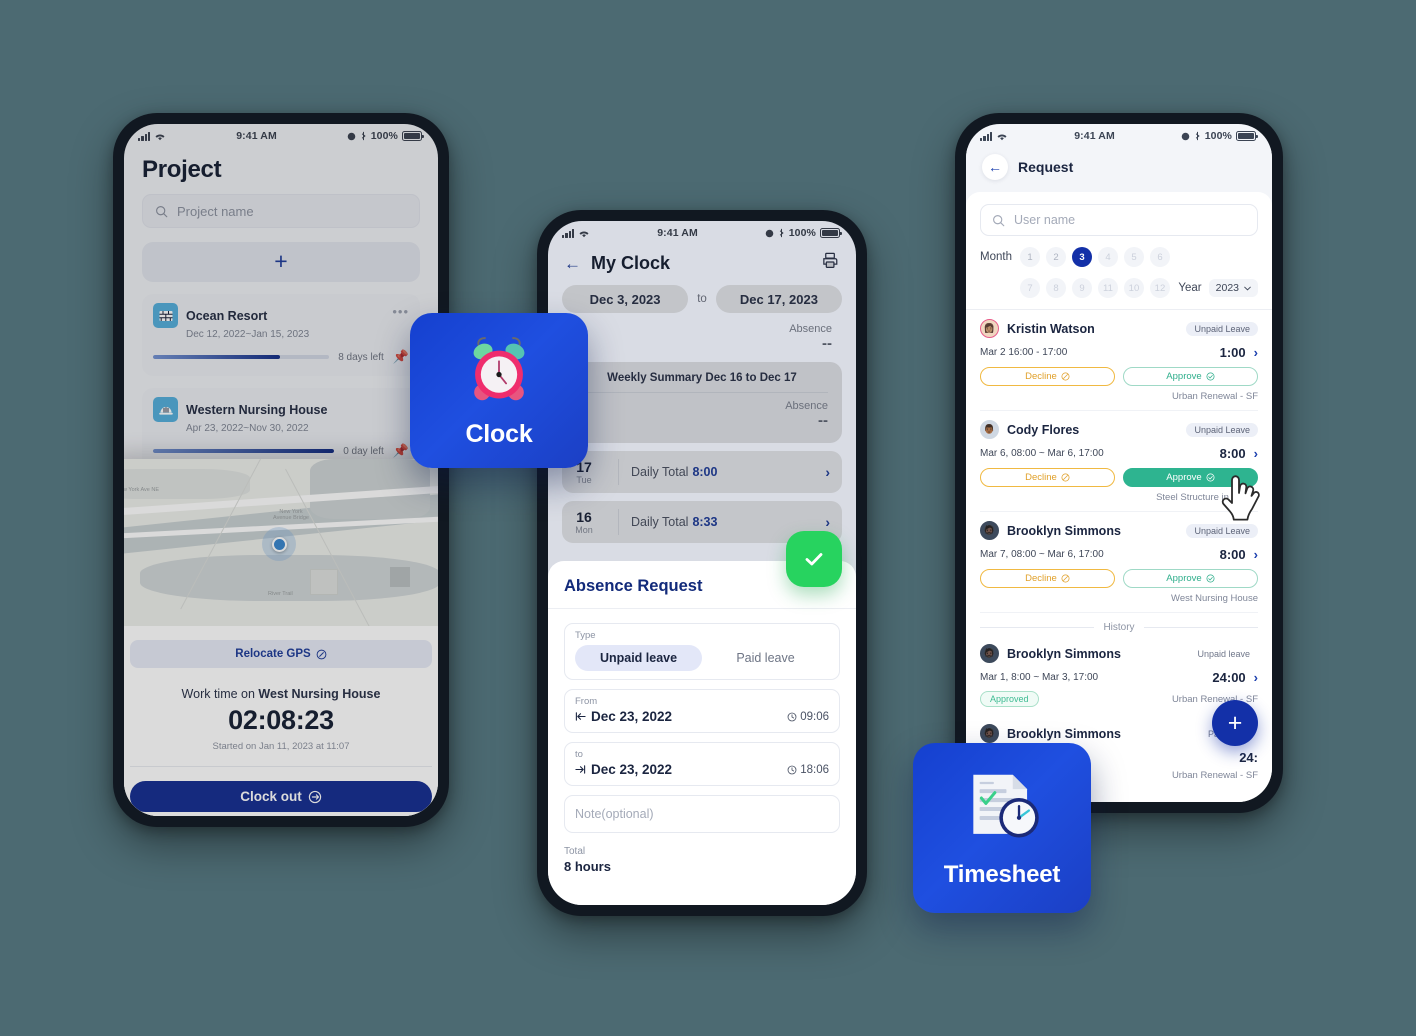 Image resolution: width=1416 pixels, height=1036 pixels. I want to click on month-chip-12: 12, so click(1159, 288).